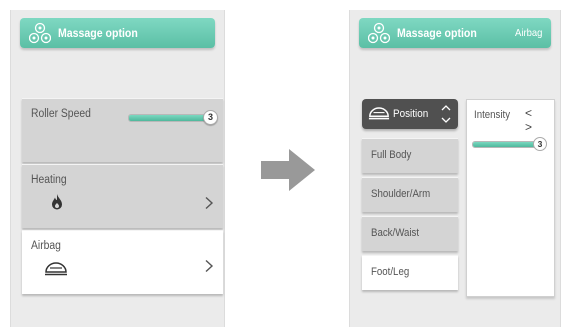 The width and height of the screenshot is (570, 327). I want to click on airbag-label: Airbag, so click(46, 246).